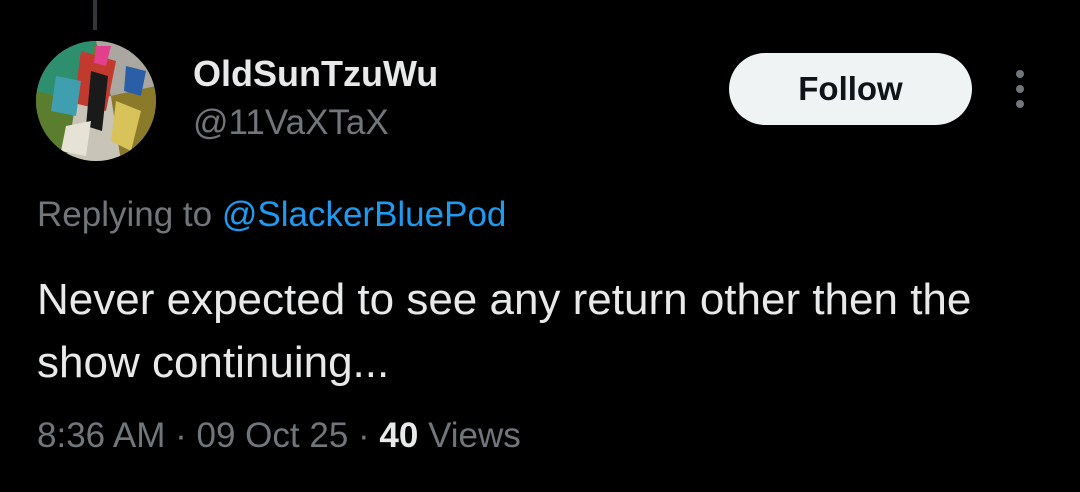  I want to click on tweet-time: 8:36 AM, so click(101, 435).